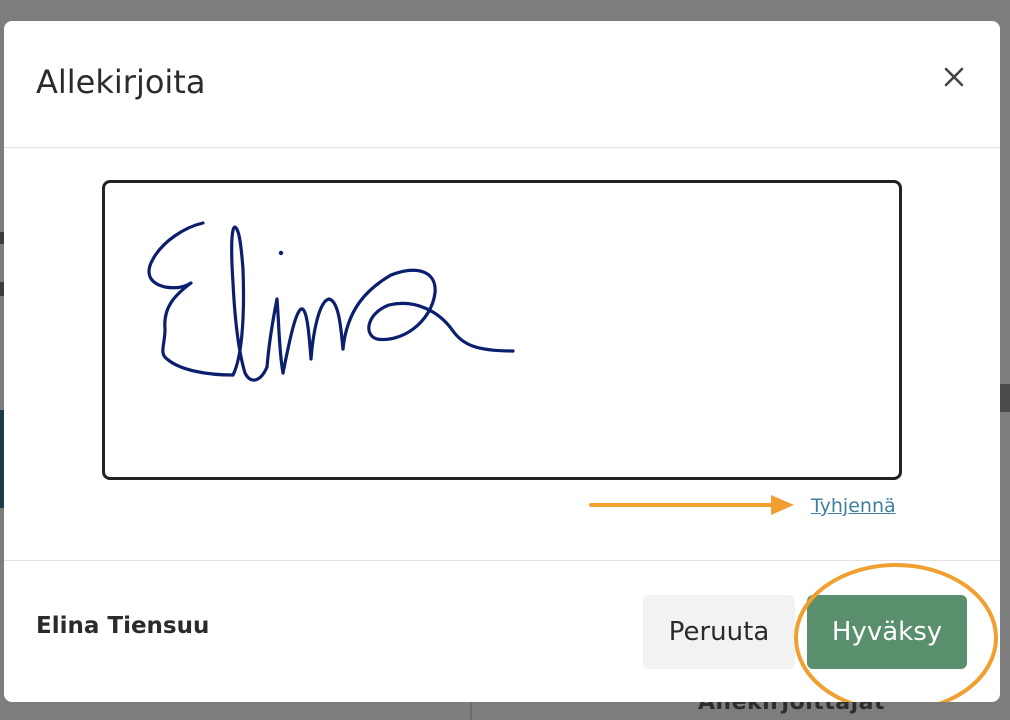  Describe the element at coordinates (887, 632) in the screenshot. I see `accept-button: Hyväksy` at that location.